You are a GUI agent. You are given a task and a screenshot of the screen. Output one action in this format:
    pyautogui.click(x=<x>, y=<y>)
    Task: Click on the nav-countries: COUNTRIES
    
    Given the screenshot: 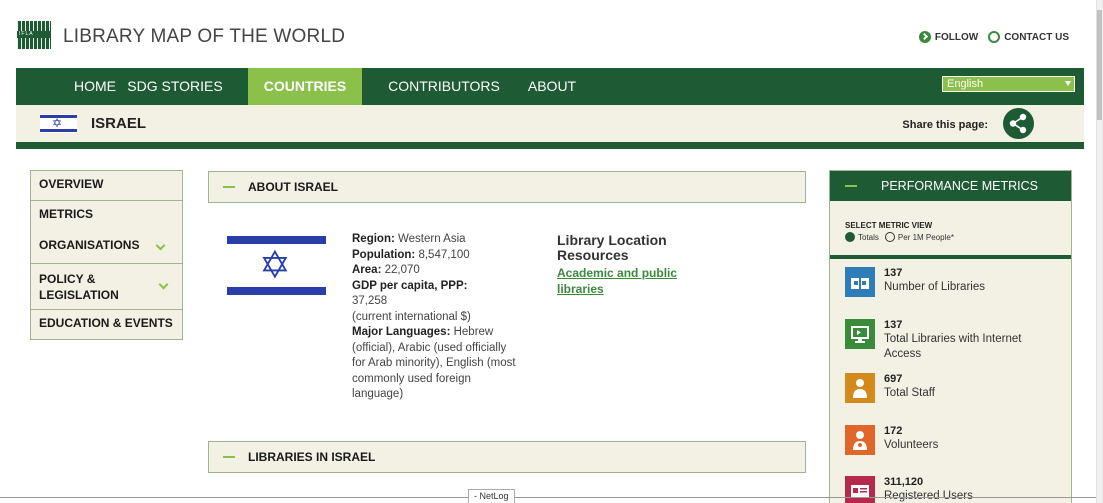 What is the action you would take?
    pyautogui.click(x=305, y=86)
    